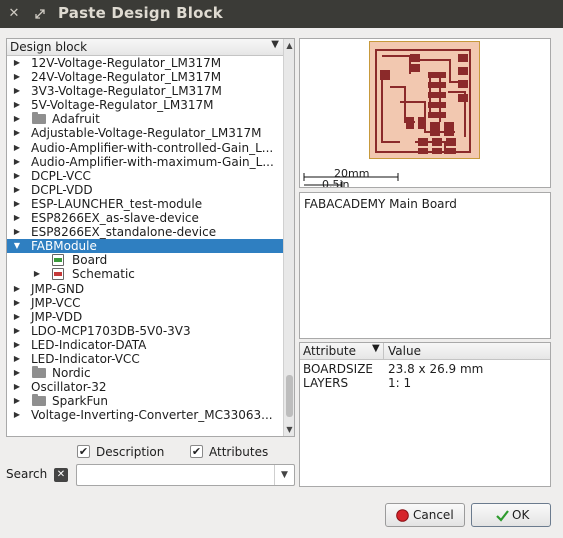 This screenshot has height=538, width=563. I want to click on collapse-arrow-icon: ▼, so click(17, 246).